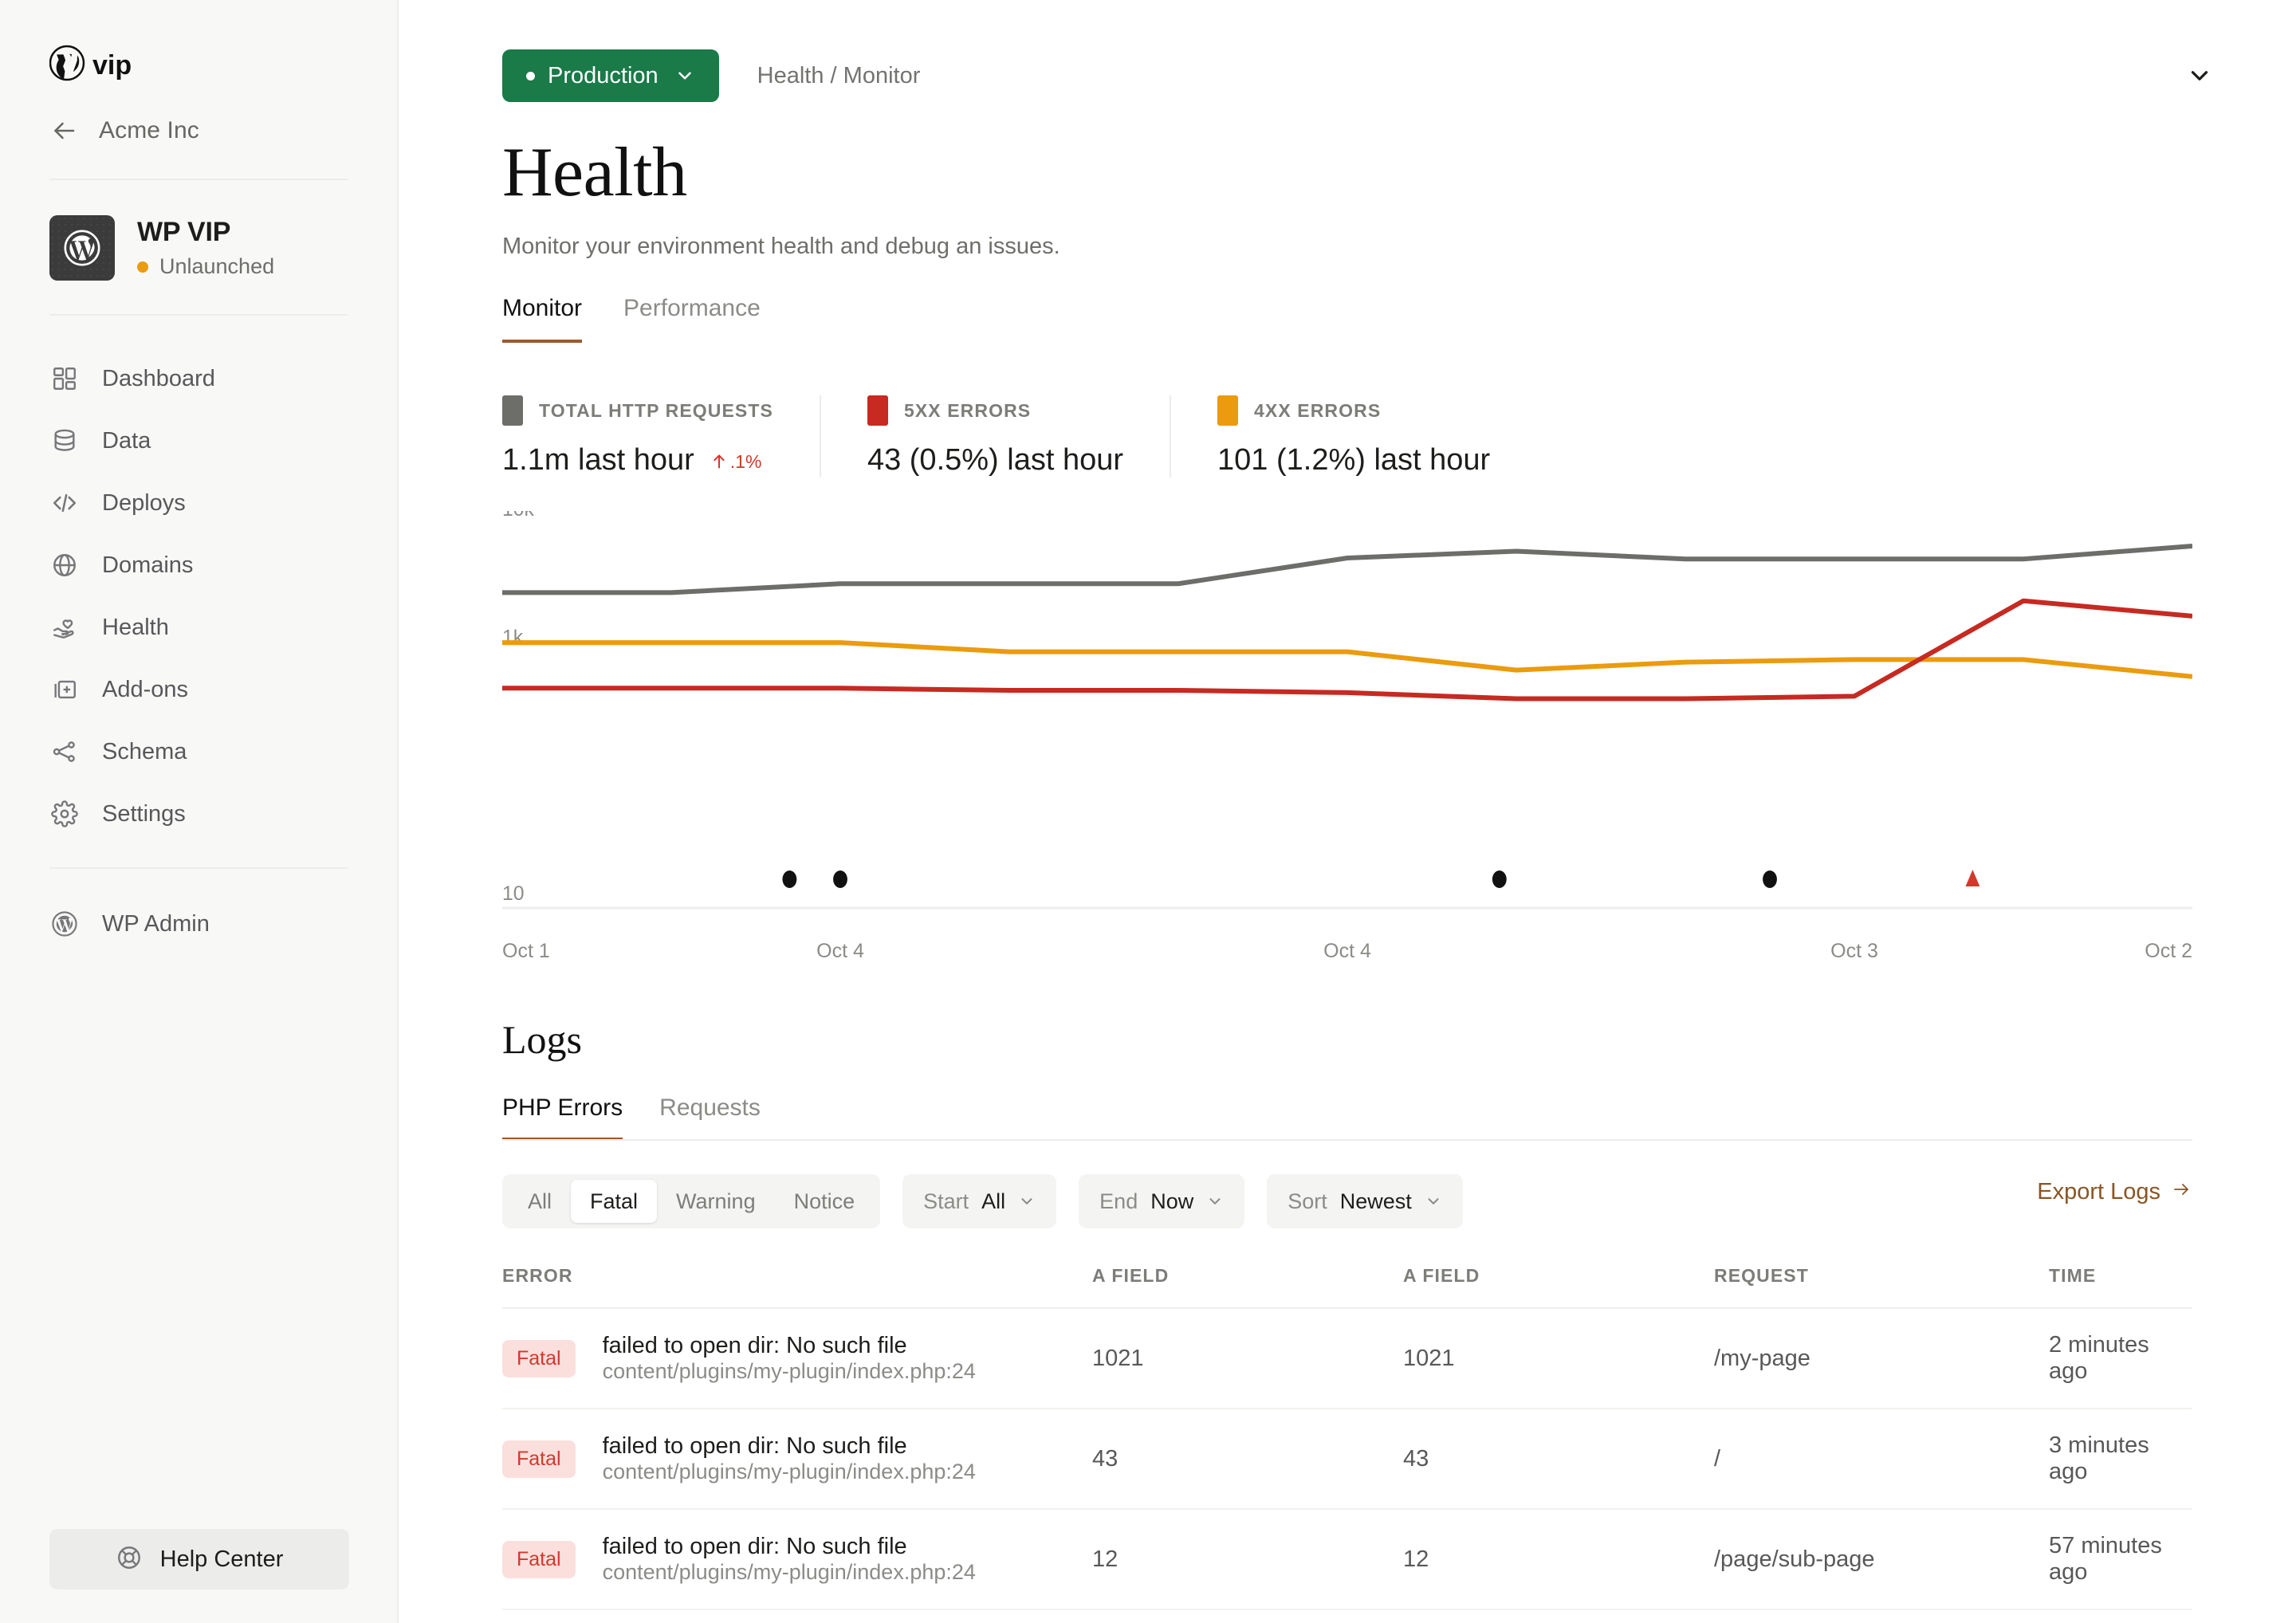 Image resolution: width=2296 pixels, height=1623 pixels. What do you see at coordinates (946, 1201) in the screenshot?
I see `start-filter-key: Start` at bounding box center [946, 1201].